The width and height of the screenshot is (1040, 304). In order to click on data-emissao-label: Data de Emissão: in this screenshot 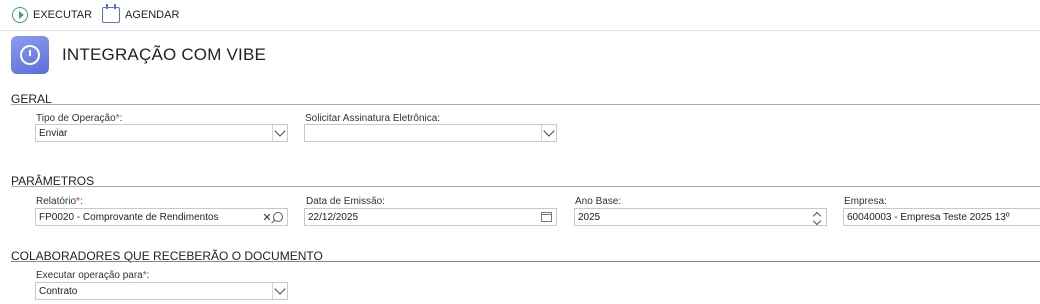, I will do `click(345, 201)`.